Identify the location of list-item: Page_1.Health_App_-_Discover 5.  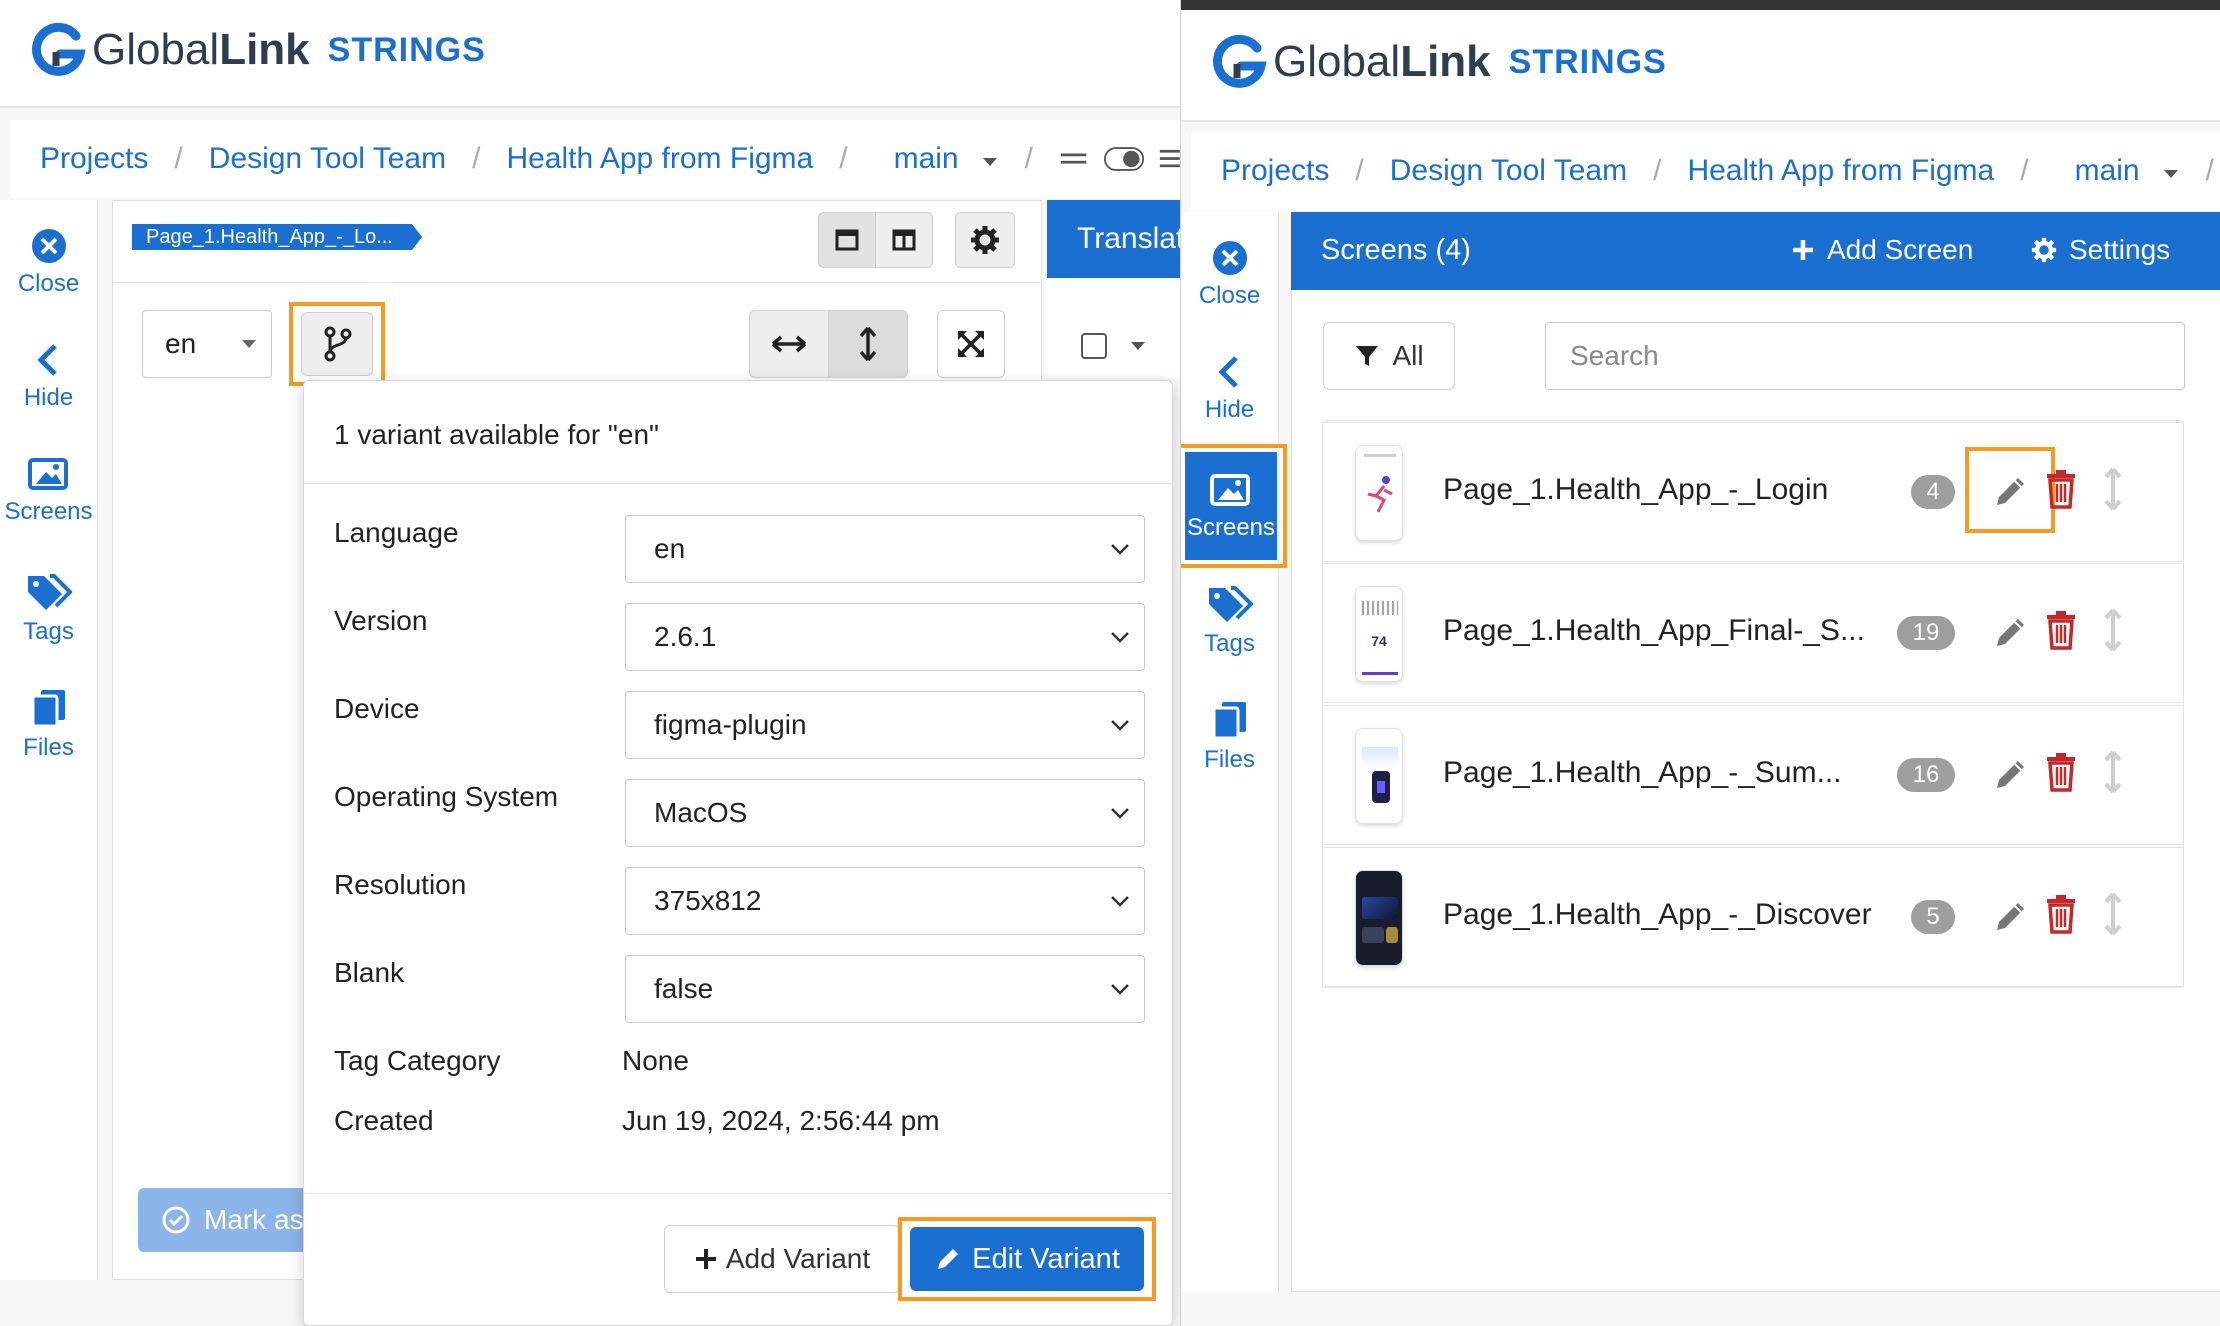
(1753, 917).